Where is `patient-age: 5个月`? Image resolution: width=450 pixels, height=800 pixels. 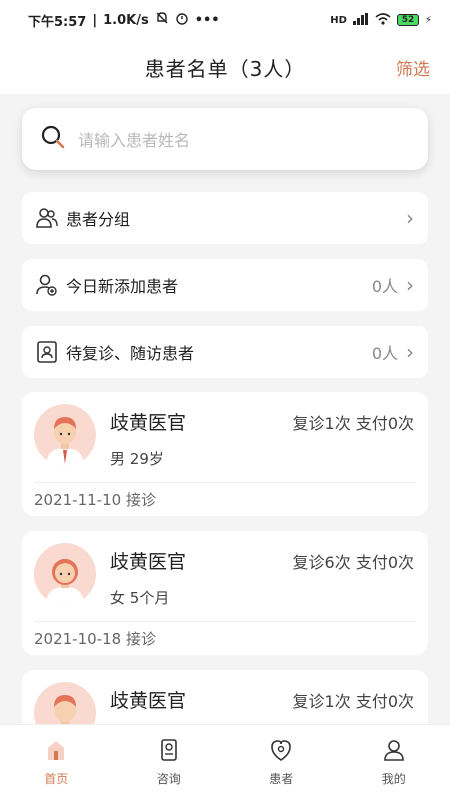 patient-age: 5个月 is located at coordinates (149, 598).